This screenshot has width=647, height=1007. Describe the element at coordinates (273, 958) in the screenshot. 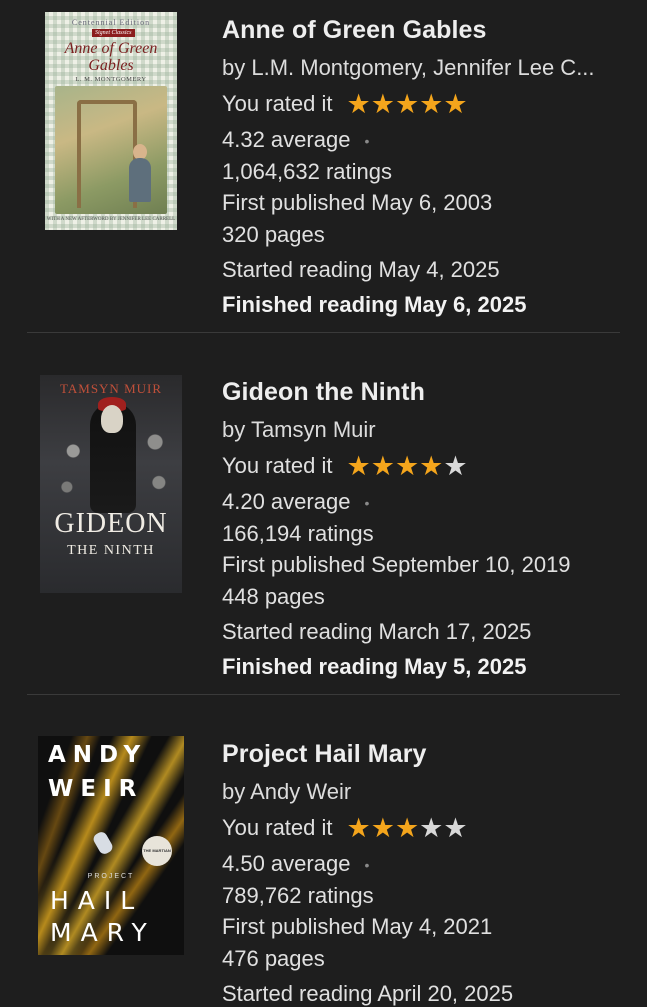

I see `page-count: 476 pages` at that location.